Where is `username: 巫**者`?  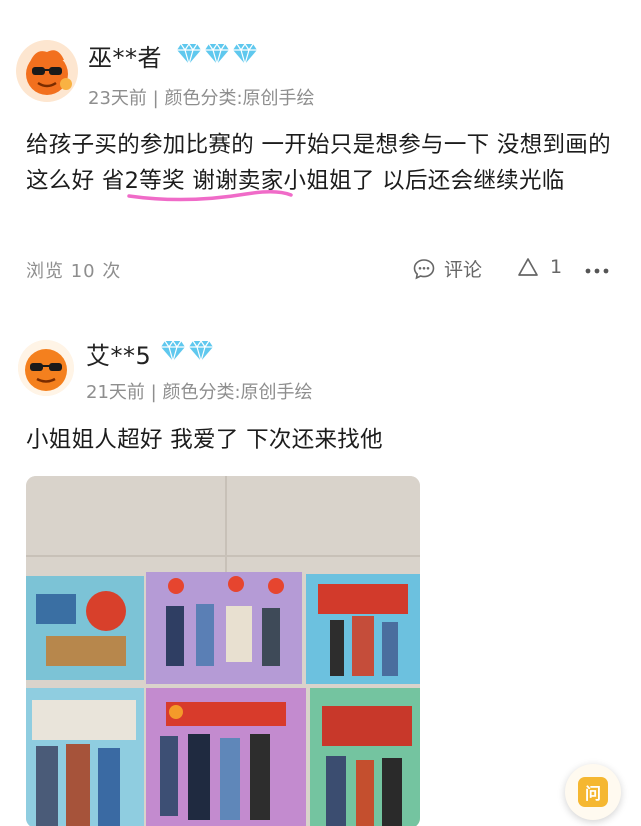
username: 巫**者 is located at coordinates (125, 58).